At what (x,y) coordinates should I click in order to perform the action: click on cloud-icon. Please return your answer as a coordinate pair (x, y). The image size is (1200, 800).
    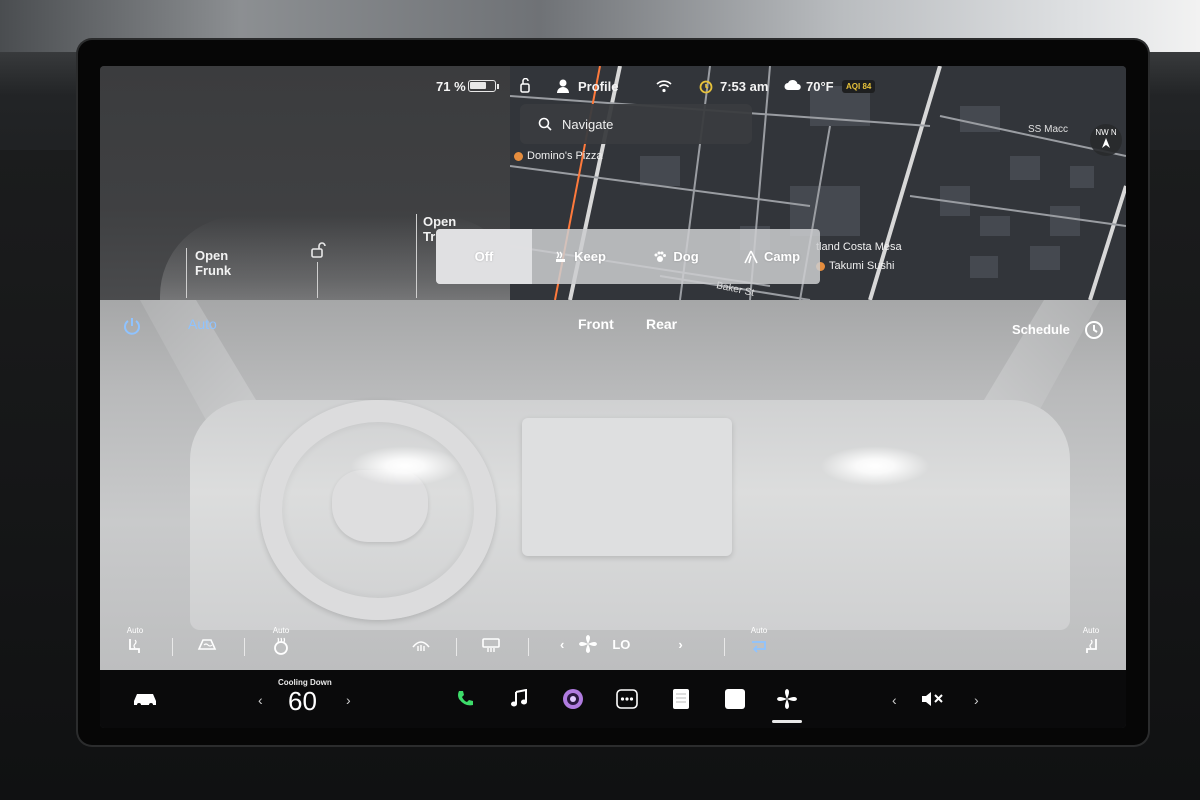
    Looking at the image, I should click on (793, 86).